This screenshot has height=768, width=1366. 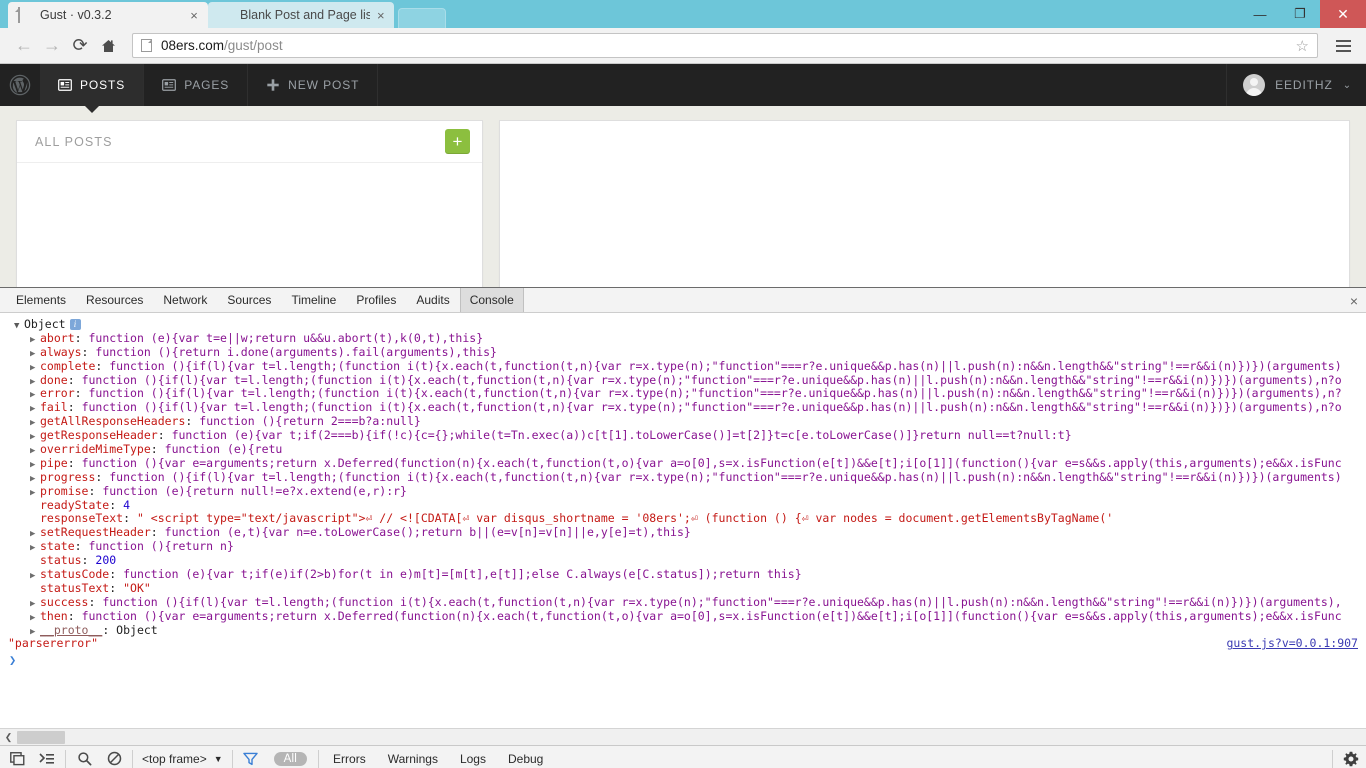 I want to click on console-property-row: statusText: "OK", so click(x=683, y=588).